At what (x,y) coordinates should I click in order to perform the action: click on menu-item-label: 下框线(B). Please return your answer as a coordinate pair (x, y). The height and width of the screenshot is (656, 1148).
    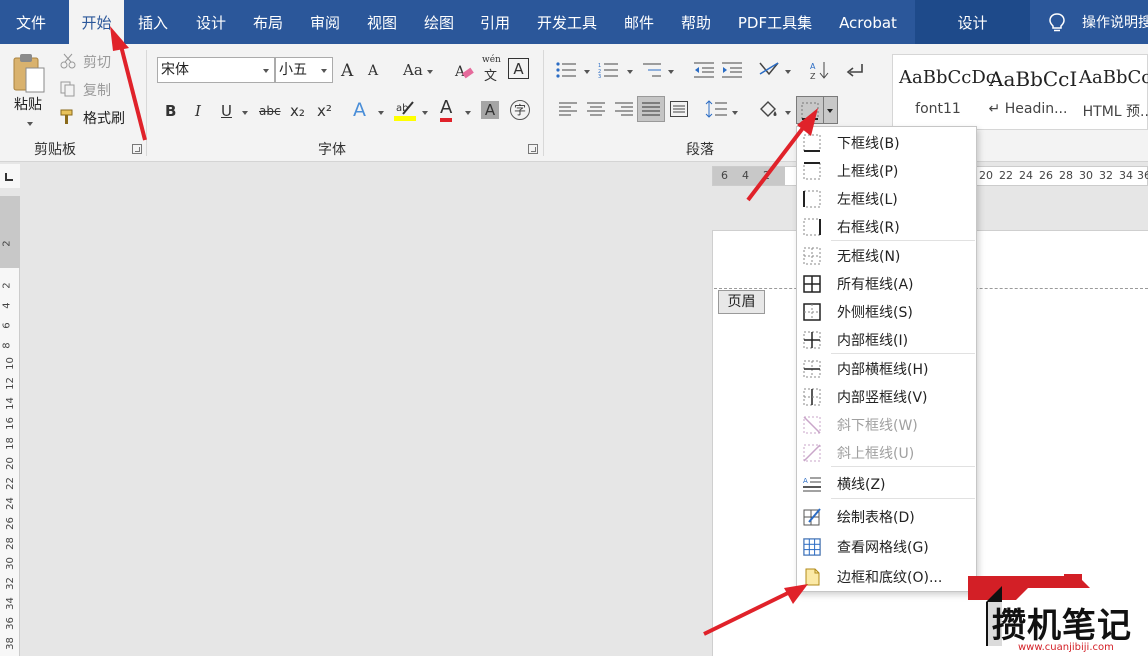
    Looking at the image, I should click on (868, 144).